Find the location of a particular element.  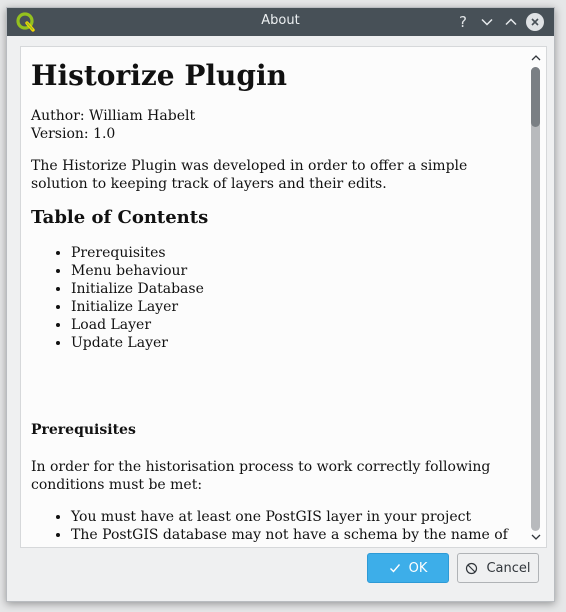

cancel-button: Cancel is located at coordinates (498, 568).